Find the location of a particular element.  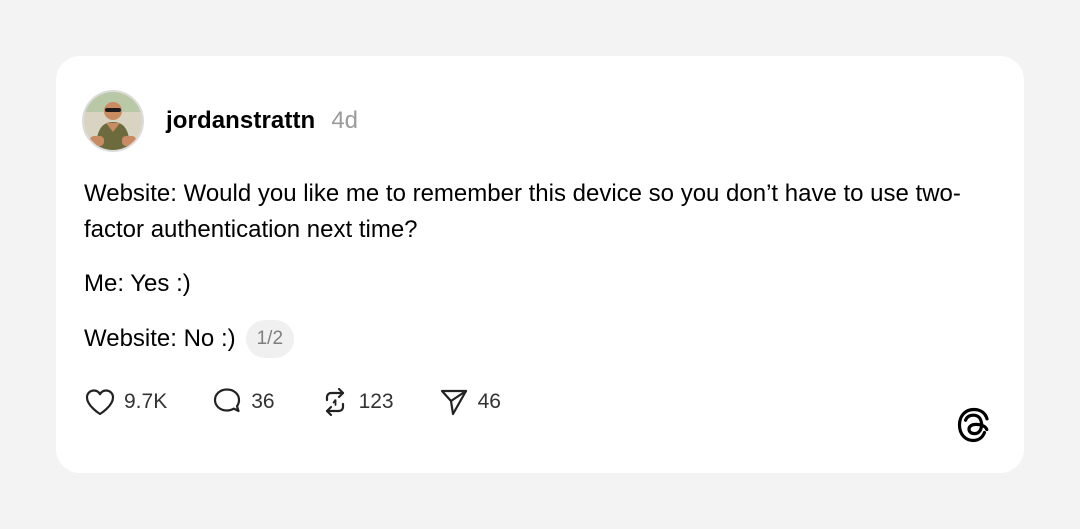

repost-button: 123 is located at coordinates (356, 402).